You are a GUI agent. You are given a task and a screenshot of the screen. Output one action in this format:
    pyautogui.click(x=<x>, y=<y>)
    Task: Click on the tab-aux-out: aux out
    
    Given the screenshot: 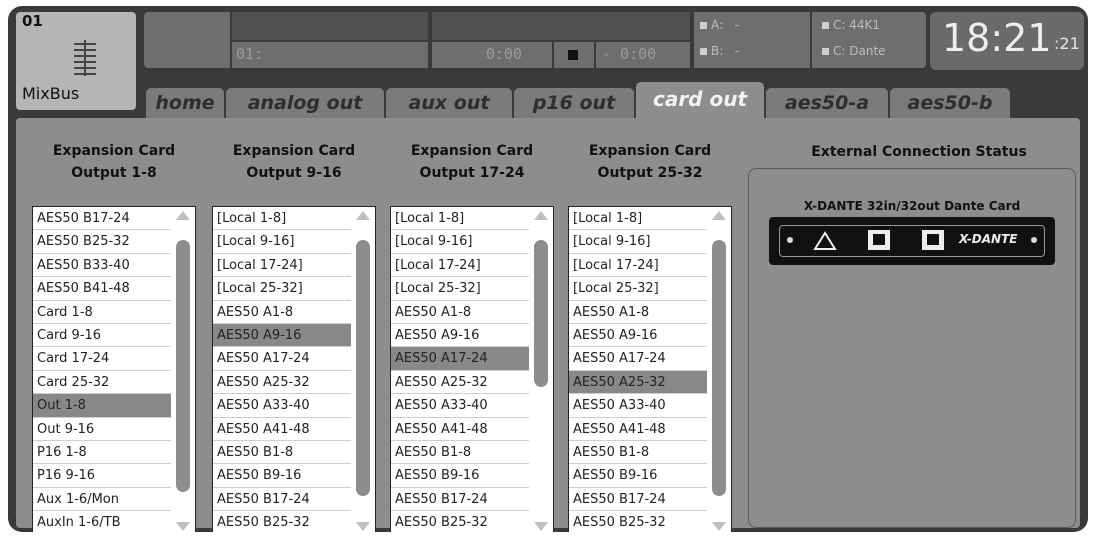 What is the action you would take?
    pyautogui.click(x=449, y=103)
    